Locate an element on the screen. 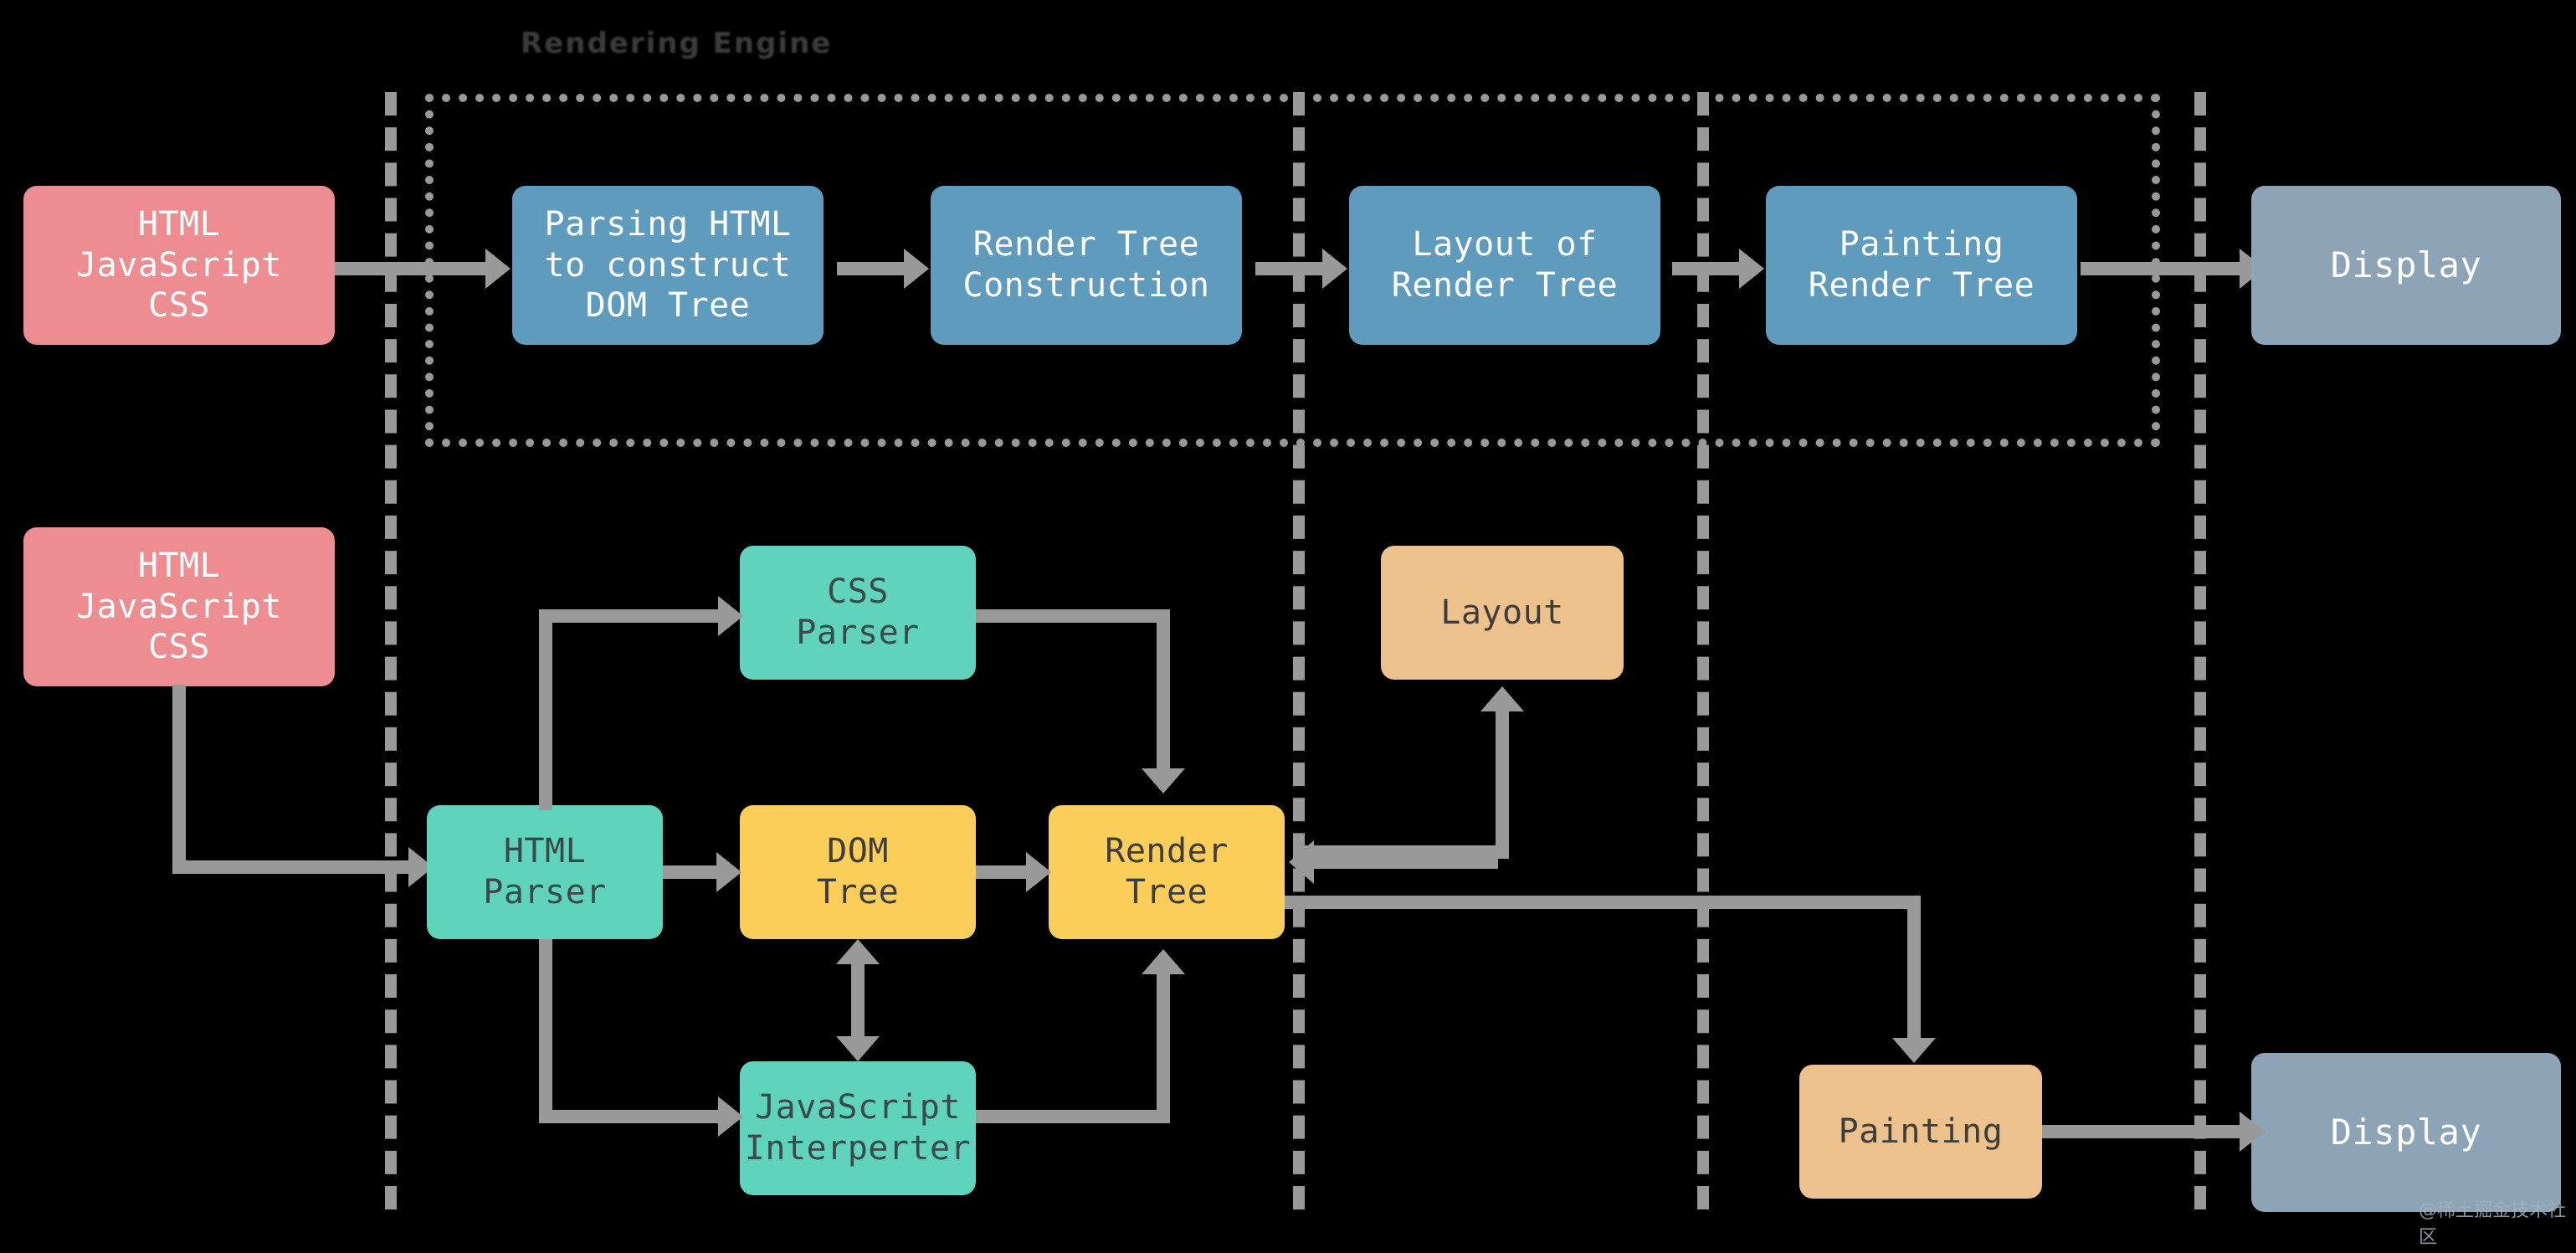 Image resolution: width=2576 pixels, height=1253 pixels. arrow-source-to-html-parser is located at coordinates (385, 867).